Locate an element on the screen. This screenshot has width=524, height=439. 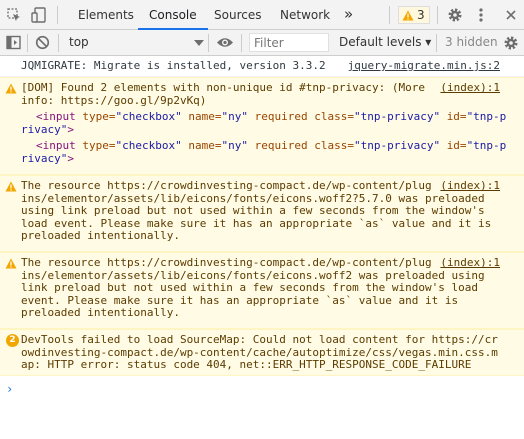
console-toolbar: top Default levels ▾ 3 hidden is located at coordinates (262, 43).